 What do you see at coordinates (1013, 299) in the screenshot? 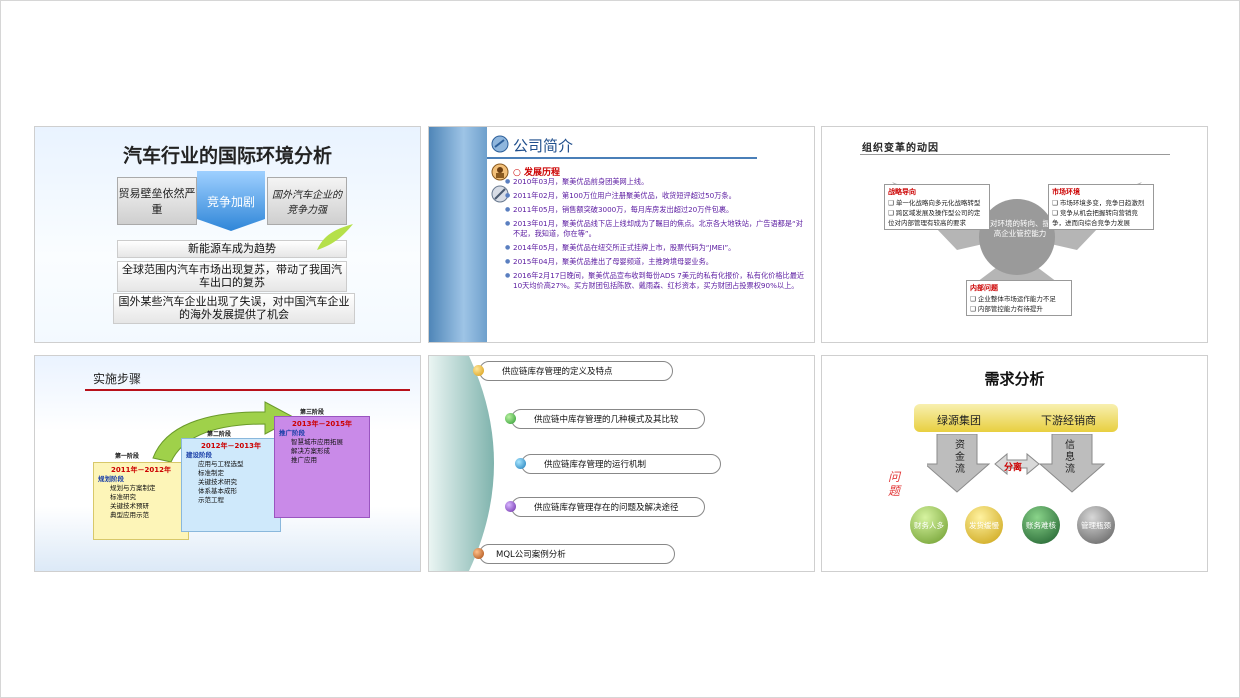
I see `box-bullet: ❑ 企业整体市场运作能力不足` at bounding box center [1013, 299].